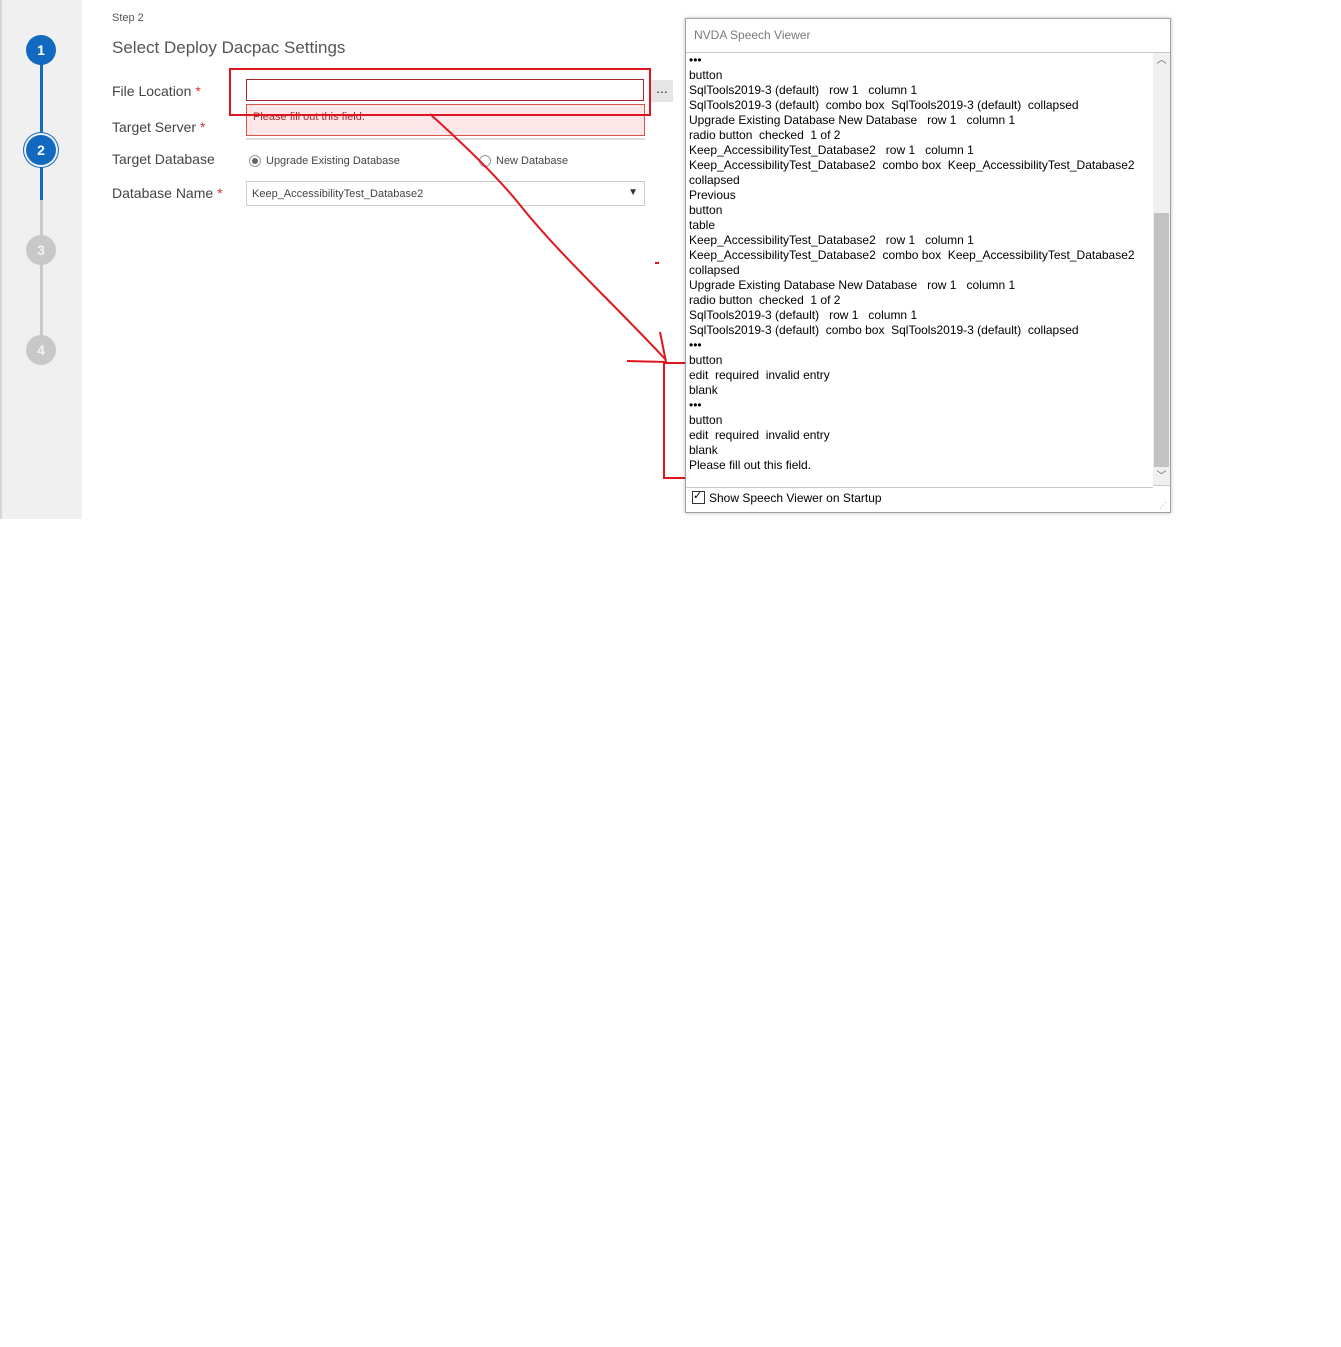 The height and width of the screenshot is (1347, 1341). I want to click on show-on-startup-checkbox: Show Speech Viewer on Startup, so click(787, 497).